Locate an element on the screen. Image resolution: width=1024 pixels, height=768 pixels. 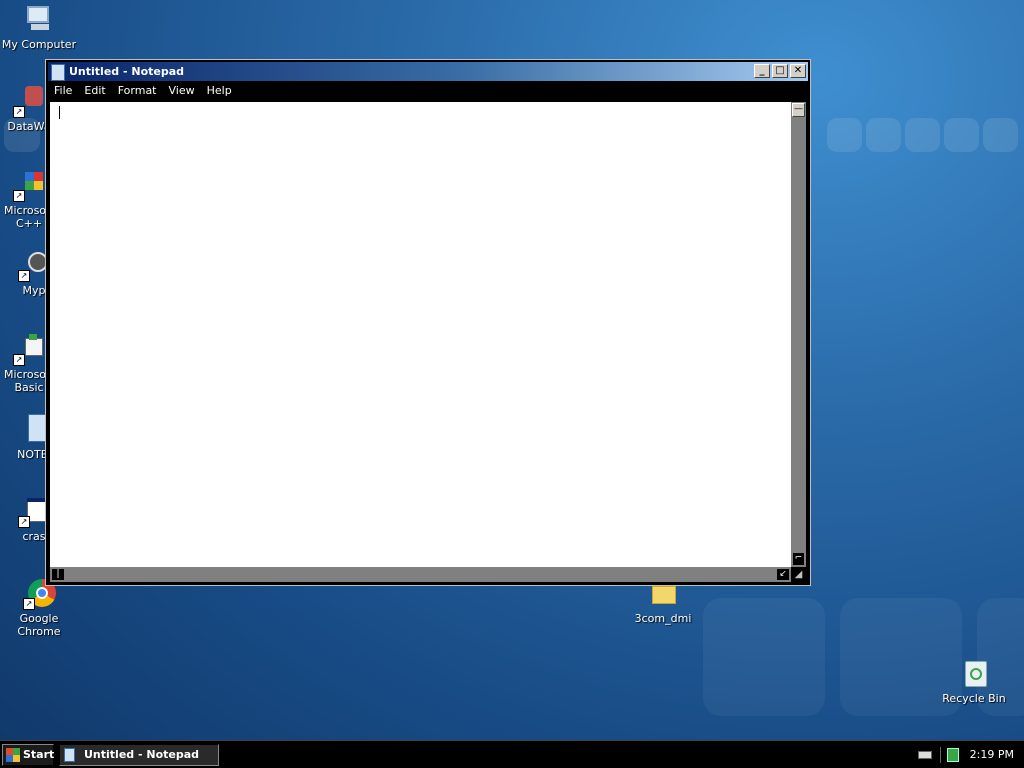
system-tray: 2:19 PM is located at coordinates (967, 755).